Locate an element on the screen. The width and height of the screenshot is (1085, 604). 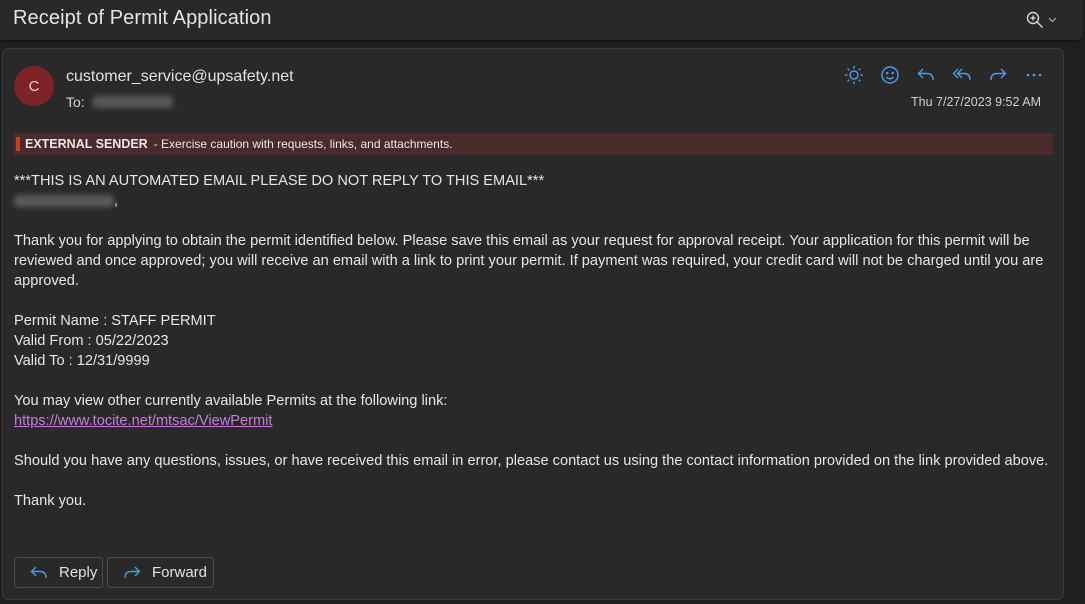
sun-icon is located at coordinates (854, 75).